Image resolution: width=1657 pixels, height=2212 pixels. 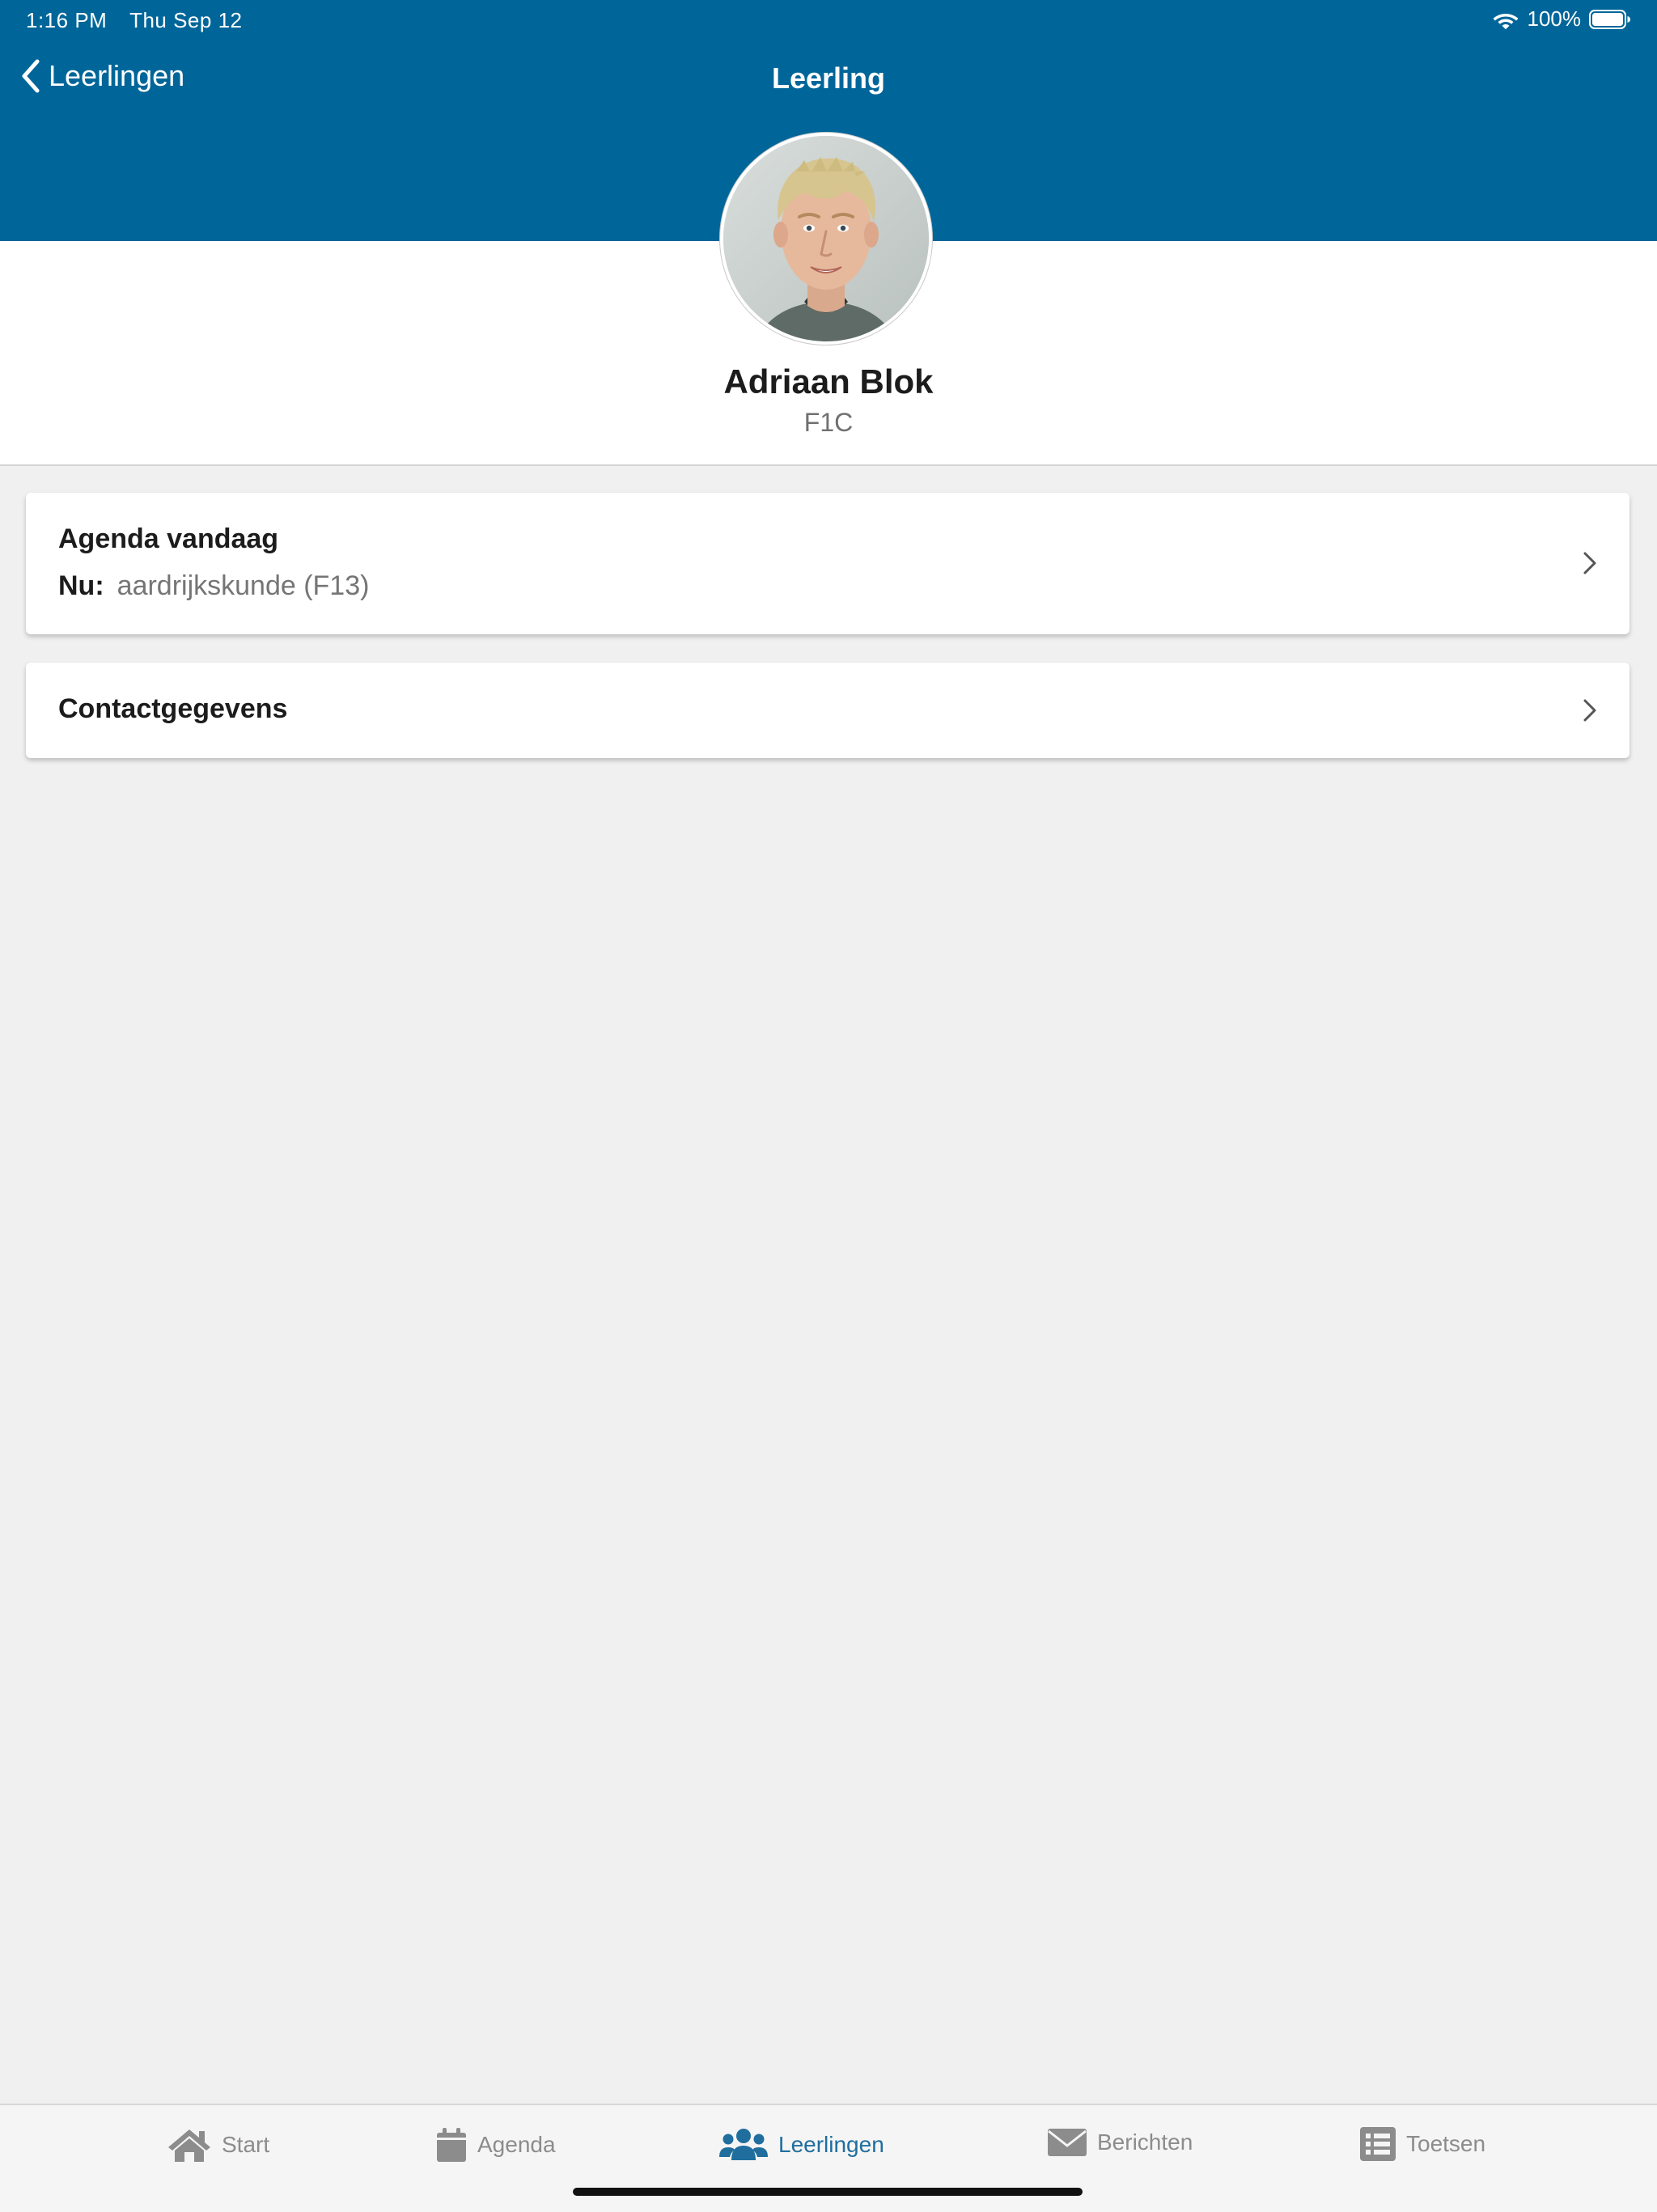 What do you see at coordinates (828, 381) in the screenshot?
I see `student-name: Adriaan Blok` at bounding box center [828, 381].